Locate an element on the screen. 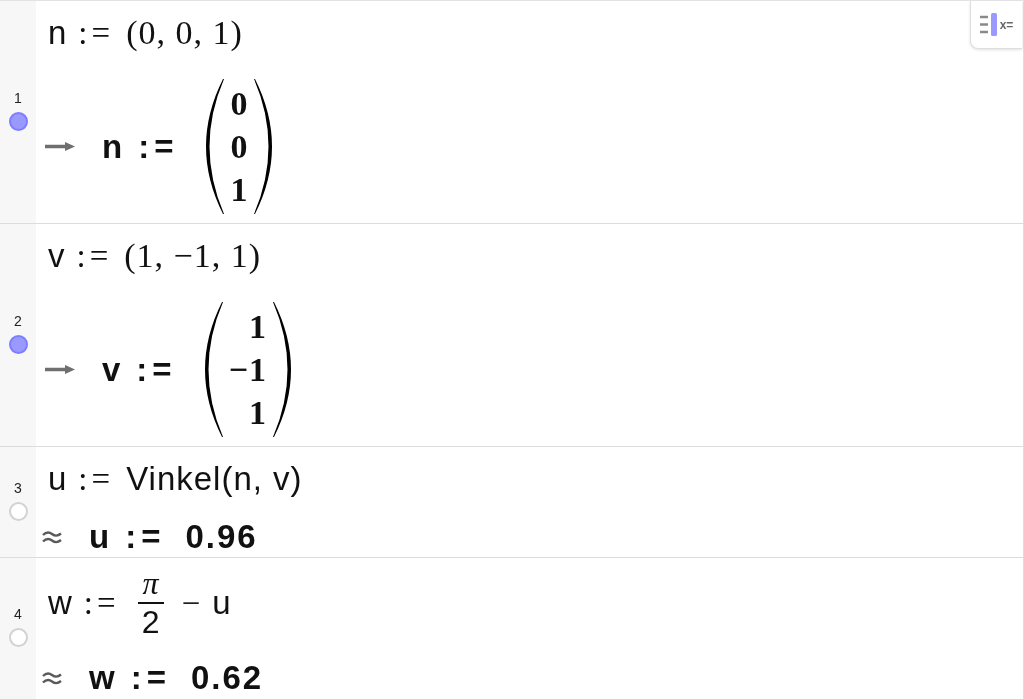 This screenshot has height=699, width=1024. fraction-denominator: 2 is located at coordinates (150, 622).